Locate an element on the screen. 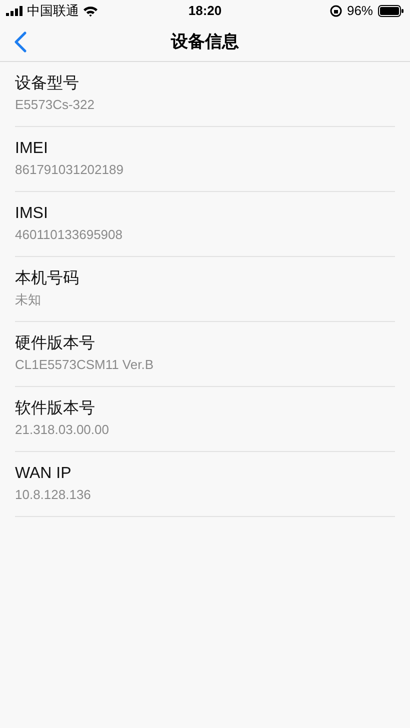  info-value: 460110133695908 is located at coordinates (69, 235).